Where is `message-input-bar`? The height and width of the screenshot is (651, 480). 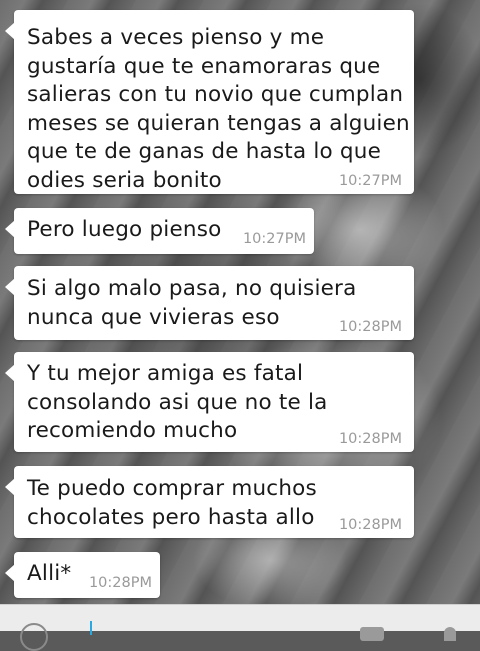 message-input-bar is located at coordinates (240, 627).